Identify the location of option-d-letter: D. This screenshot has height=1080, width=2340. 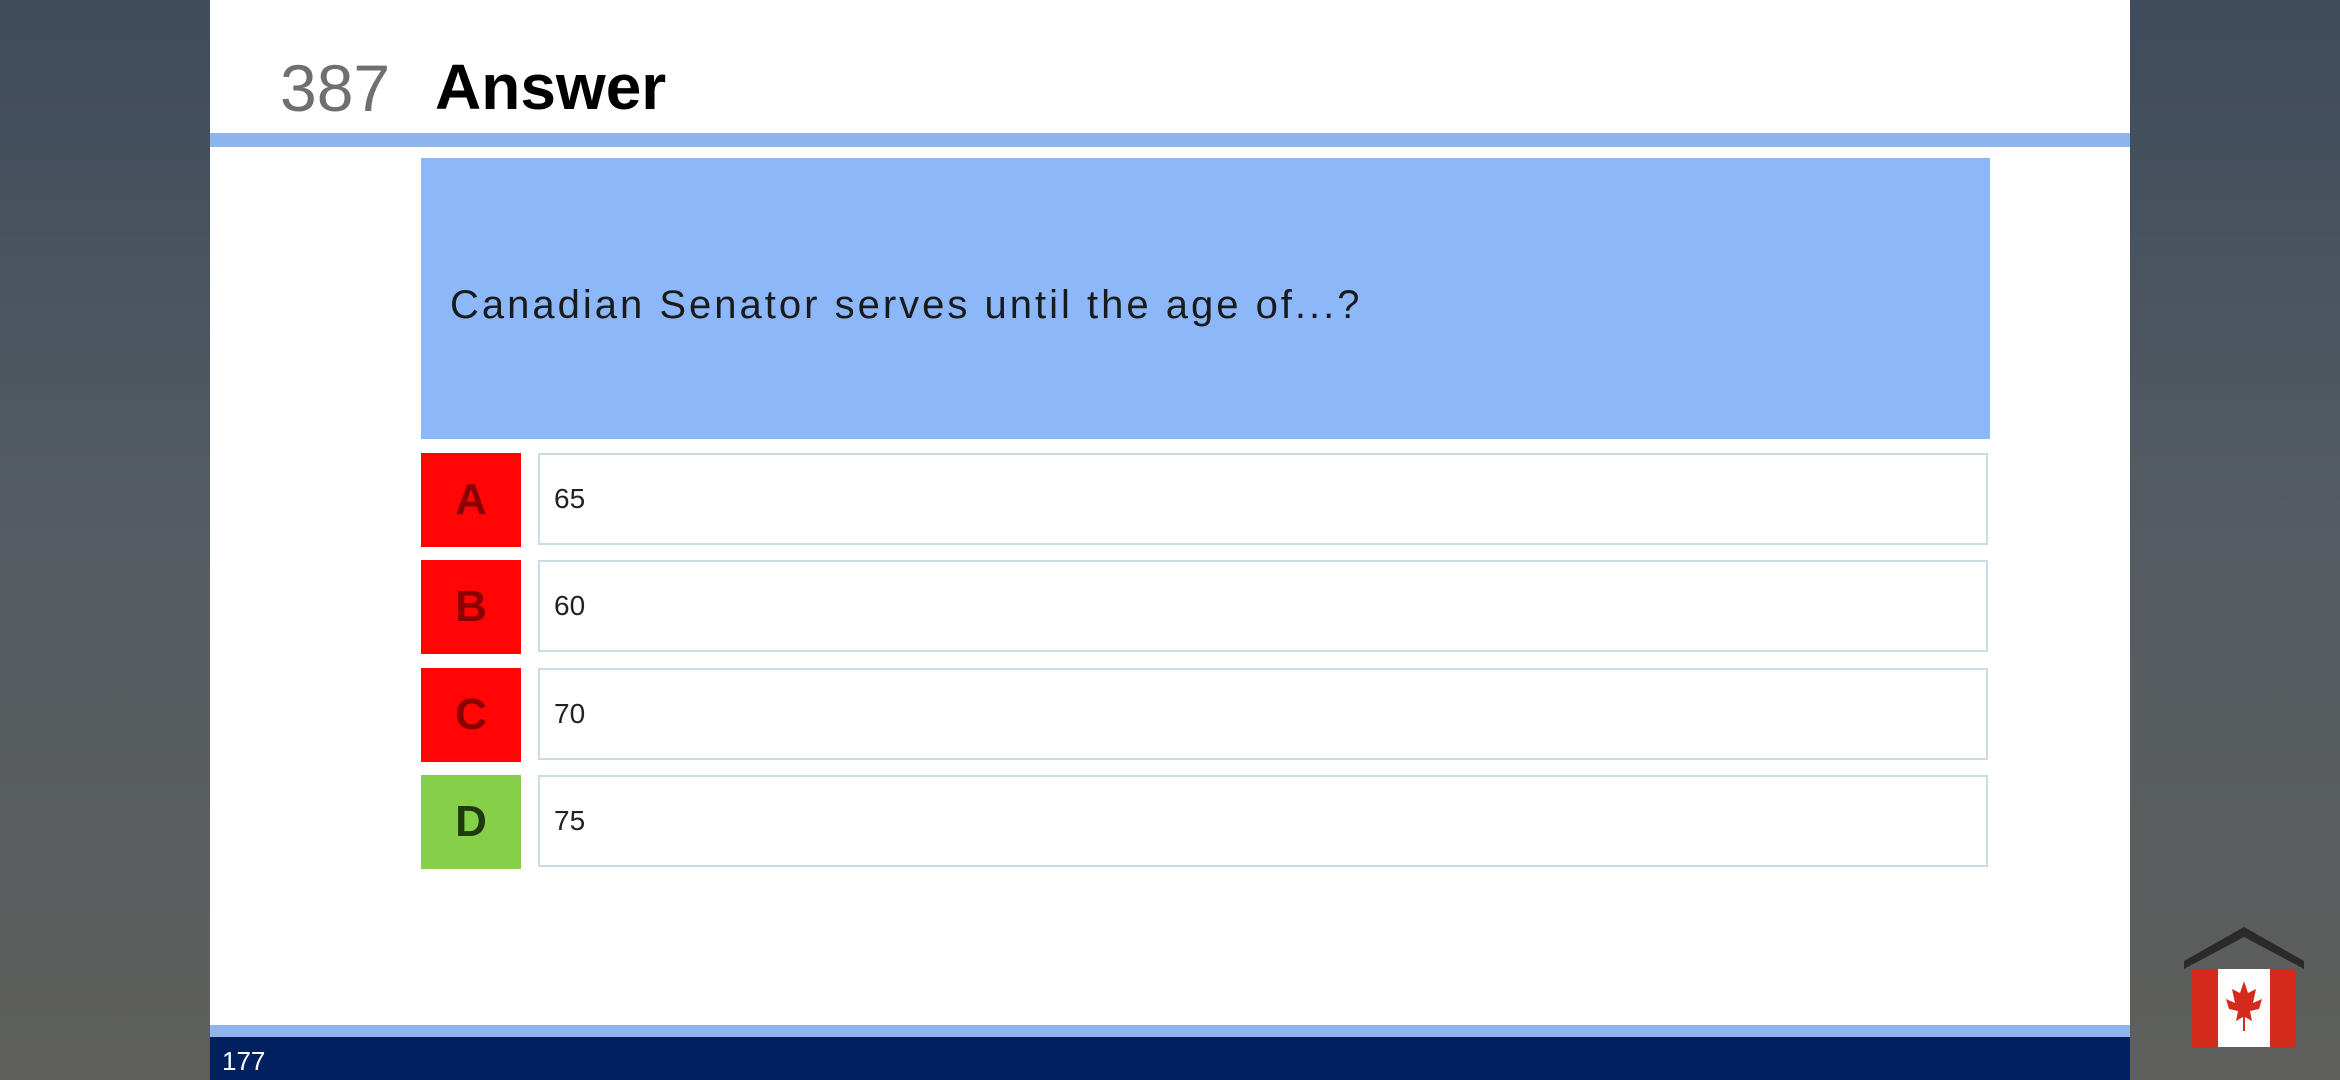
(471, 822).